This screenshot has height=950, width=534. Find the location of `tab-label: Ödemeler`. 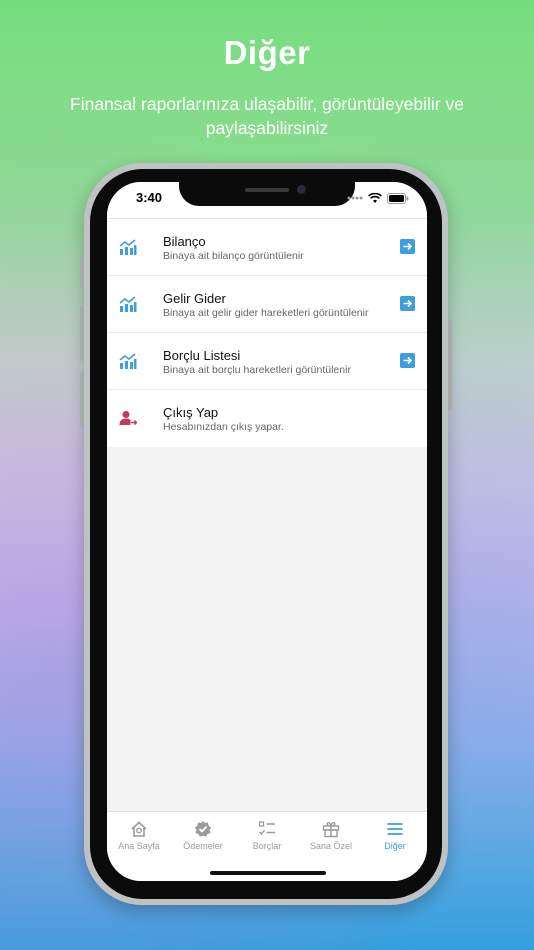

tab-label: Ödemeler is located at coordinates (203, 846).